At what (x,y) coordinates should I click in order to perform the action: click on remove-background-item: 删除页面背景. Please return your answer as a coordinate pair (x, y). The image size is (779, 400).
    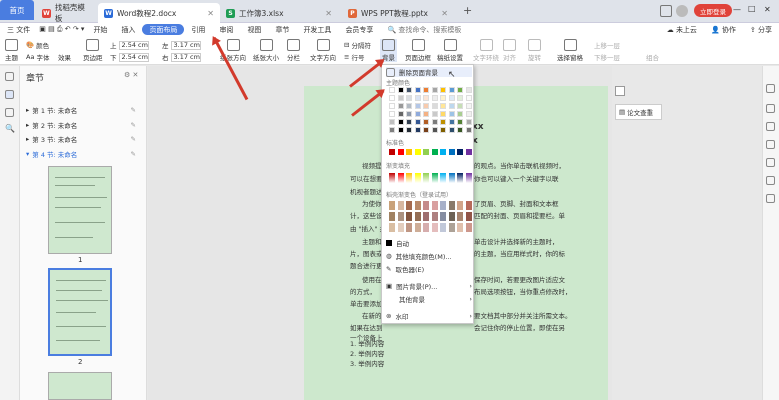
    Looking at the image, I should click on (429, 72).